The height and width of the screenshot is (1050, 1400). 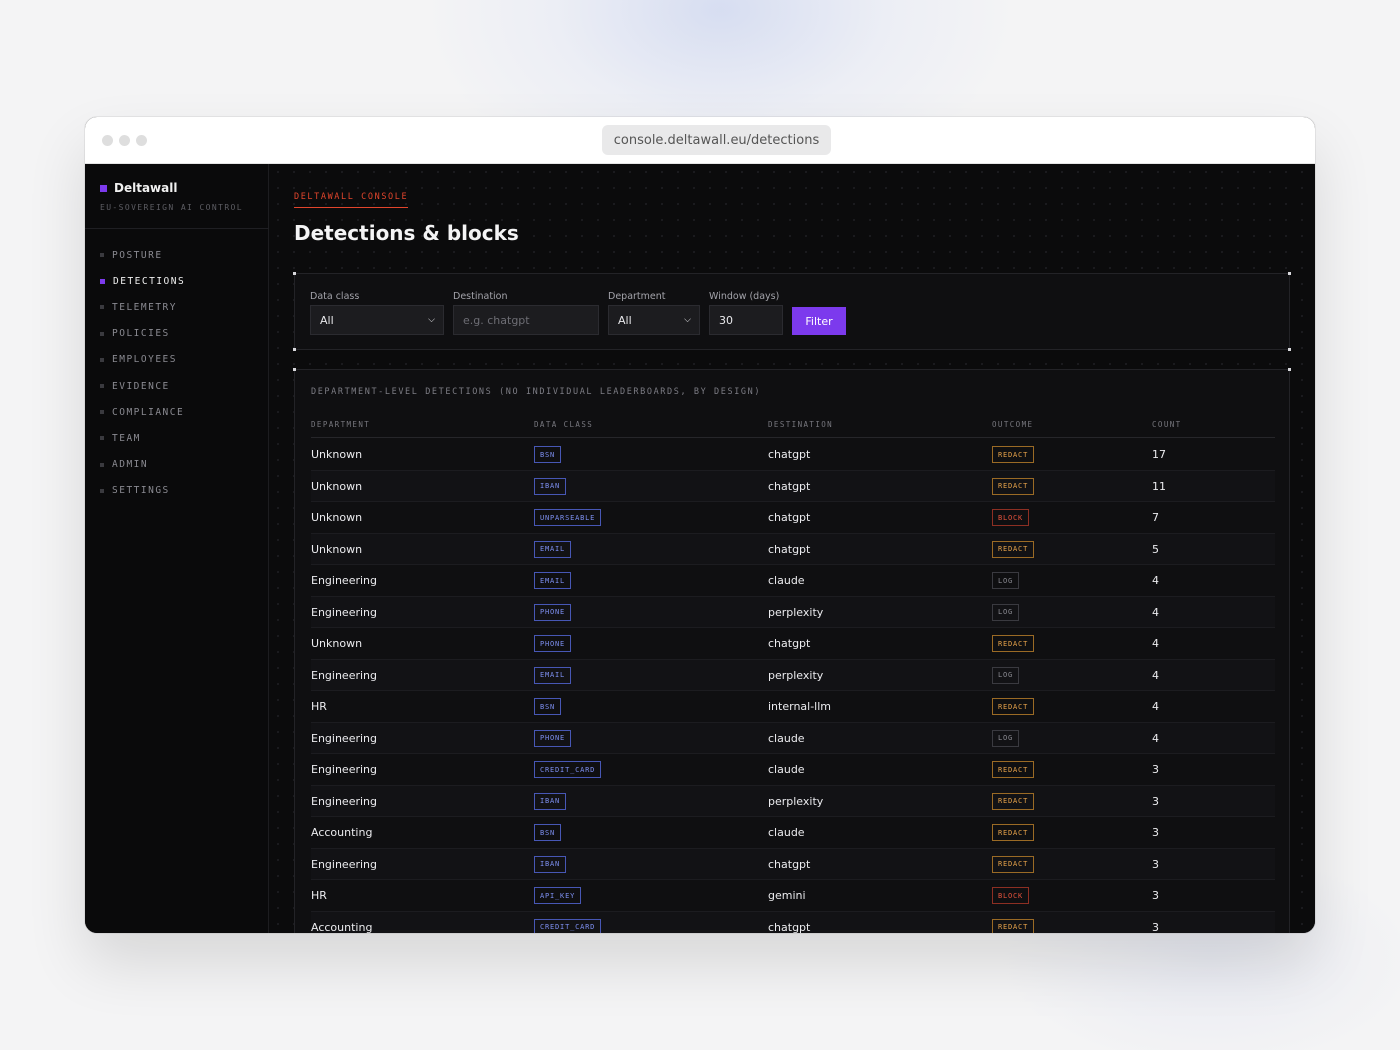 What do you see at coordinates (340, 424) in the screenshot?
I see `column-header-department: DEPARTMENT` at bounding box center [340, 424].